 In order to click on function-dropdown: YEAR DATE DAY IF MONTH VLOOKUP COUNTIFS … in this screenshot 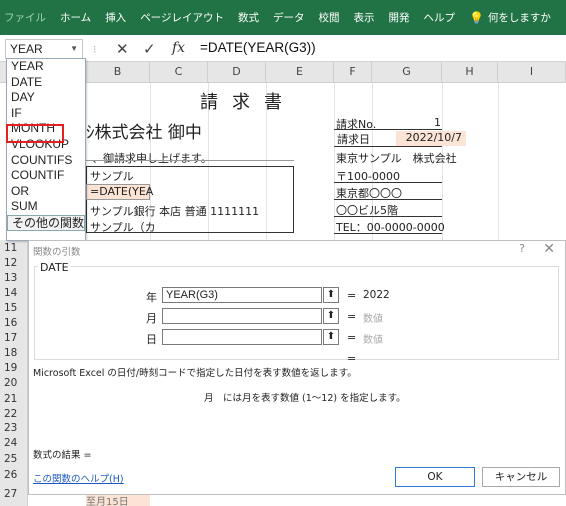, I will do `click(46, 149)`.